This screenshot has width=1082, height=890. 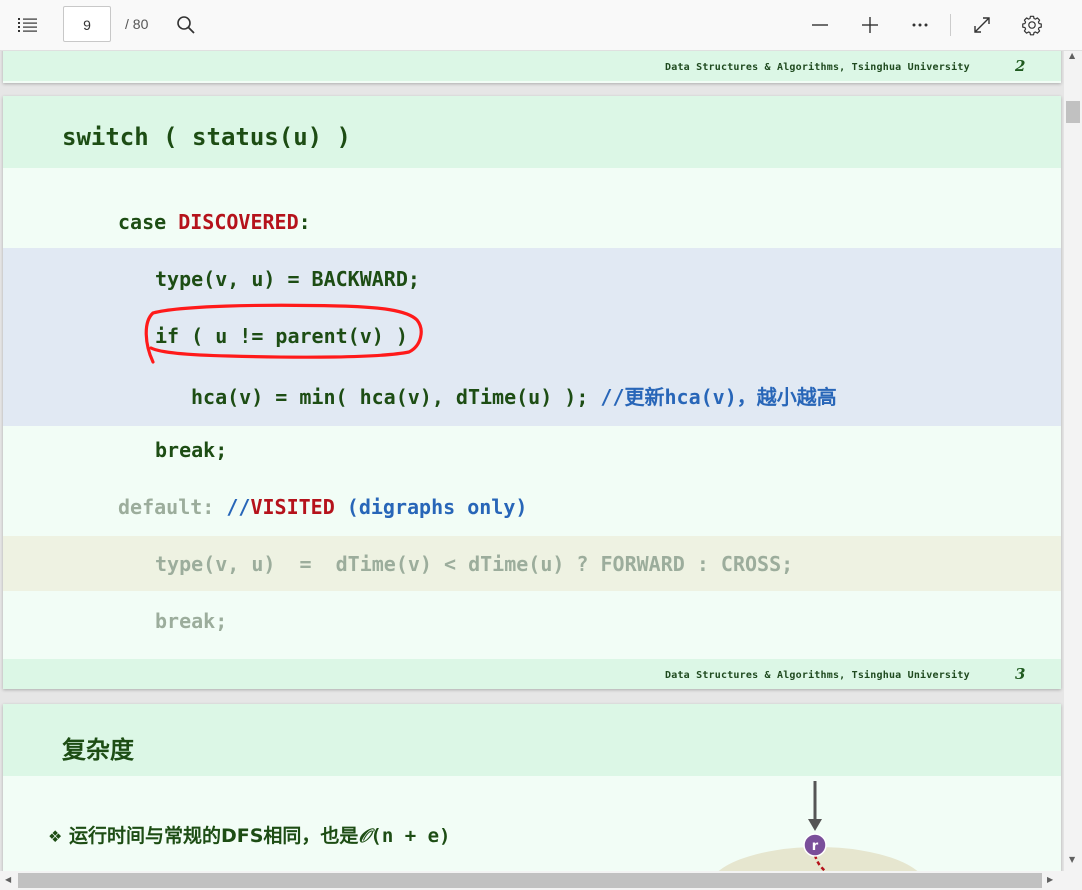 I want to click on code-punct: :, so click(x=304, y=222).